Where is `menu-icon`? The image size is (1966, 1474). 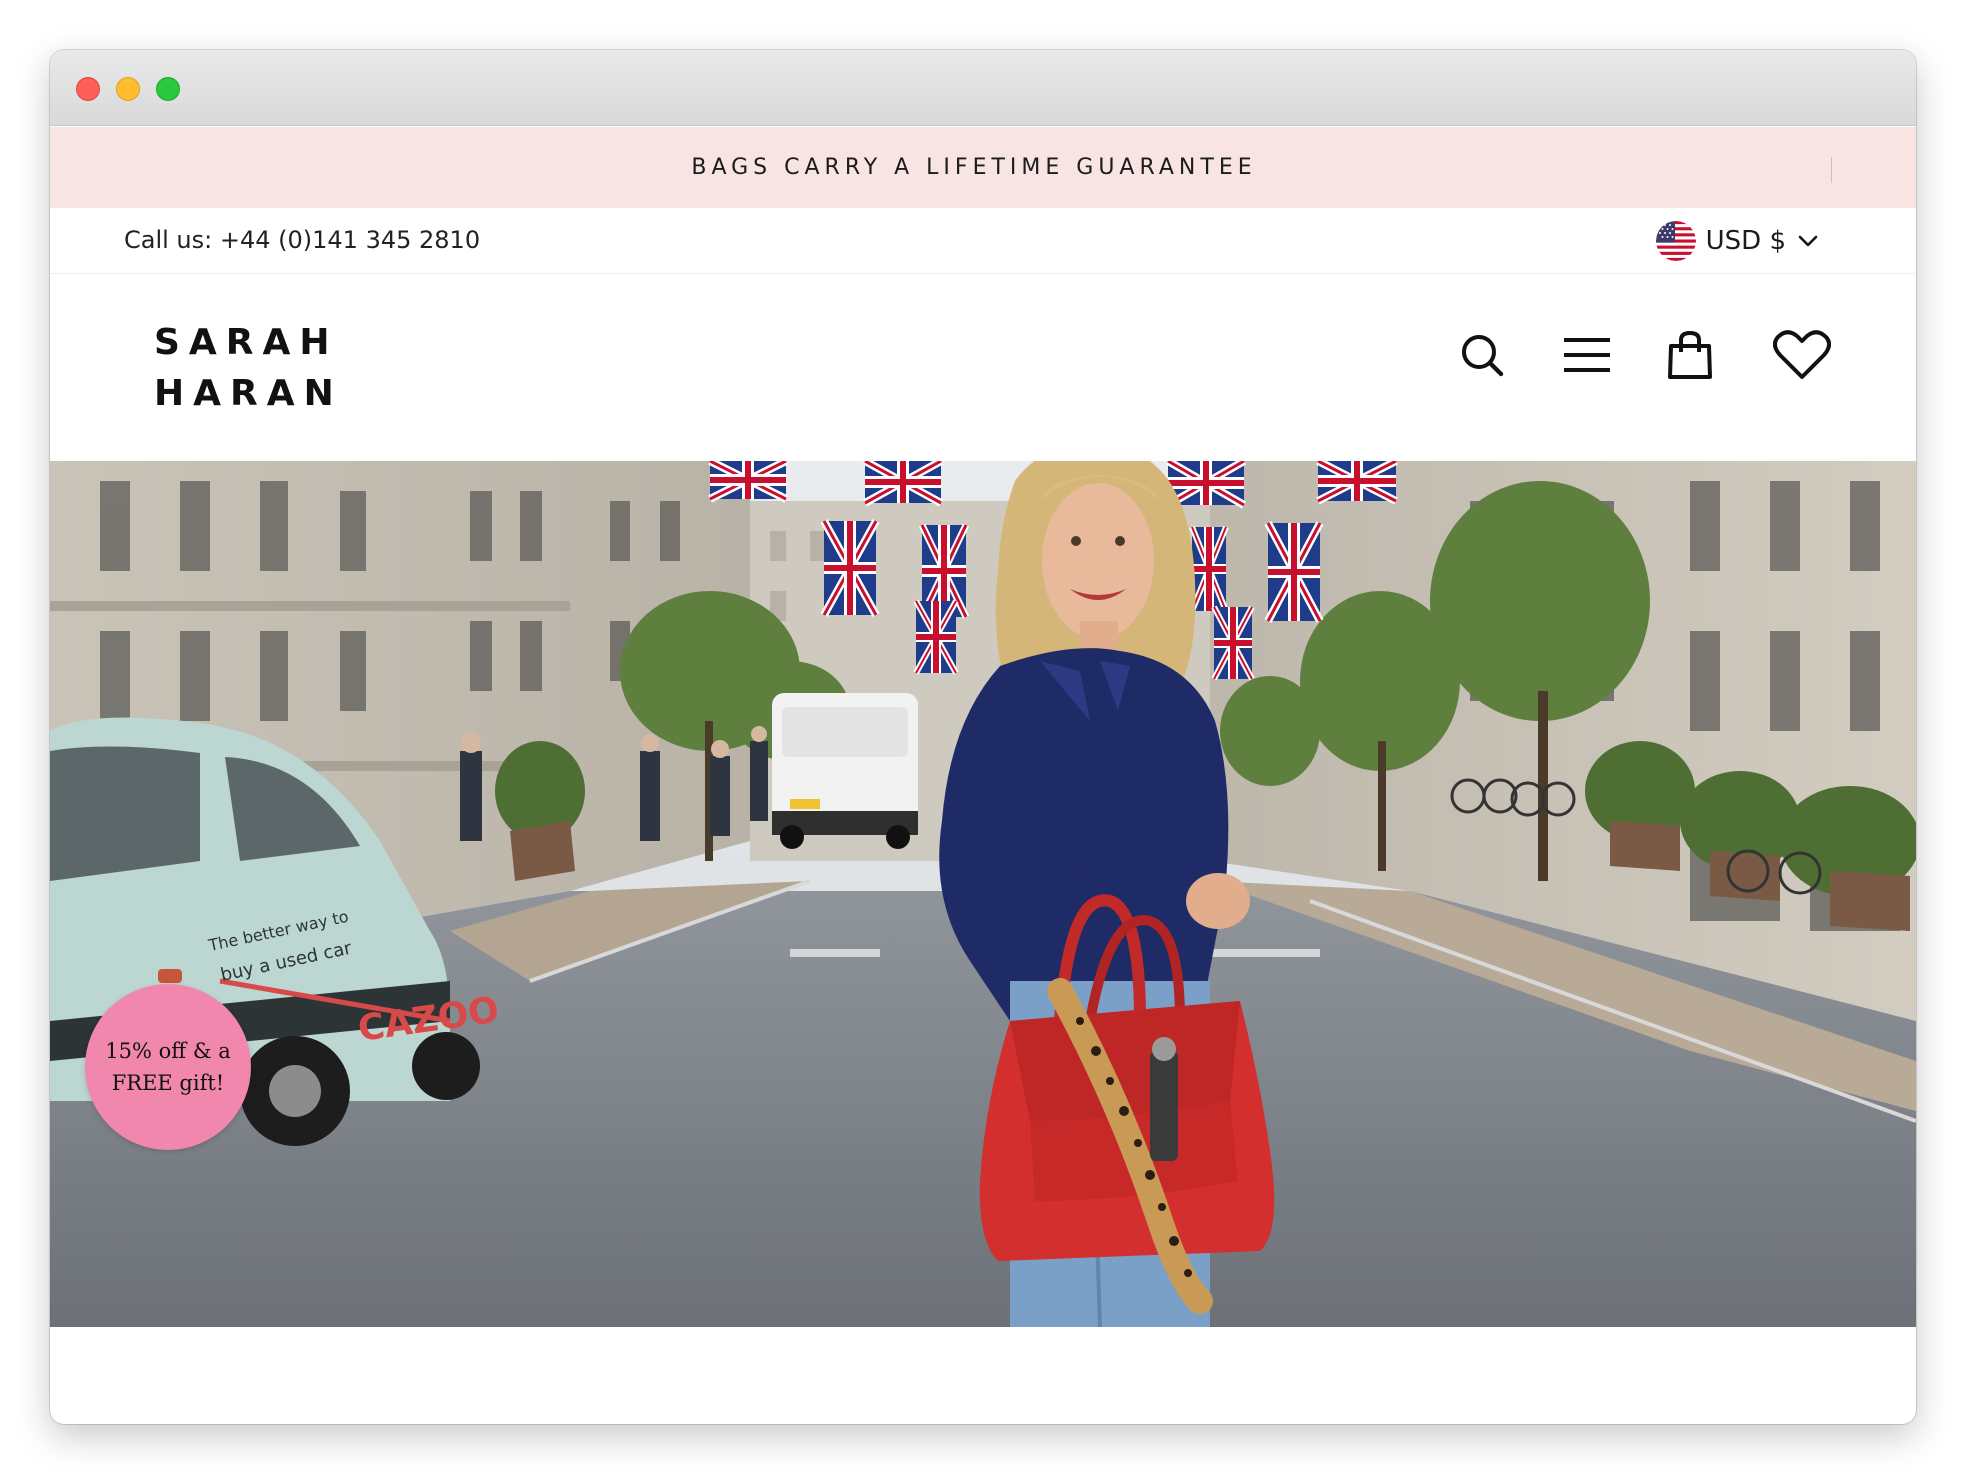 menu-icon is located at coordinates (1587, 355).